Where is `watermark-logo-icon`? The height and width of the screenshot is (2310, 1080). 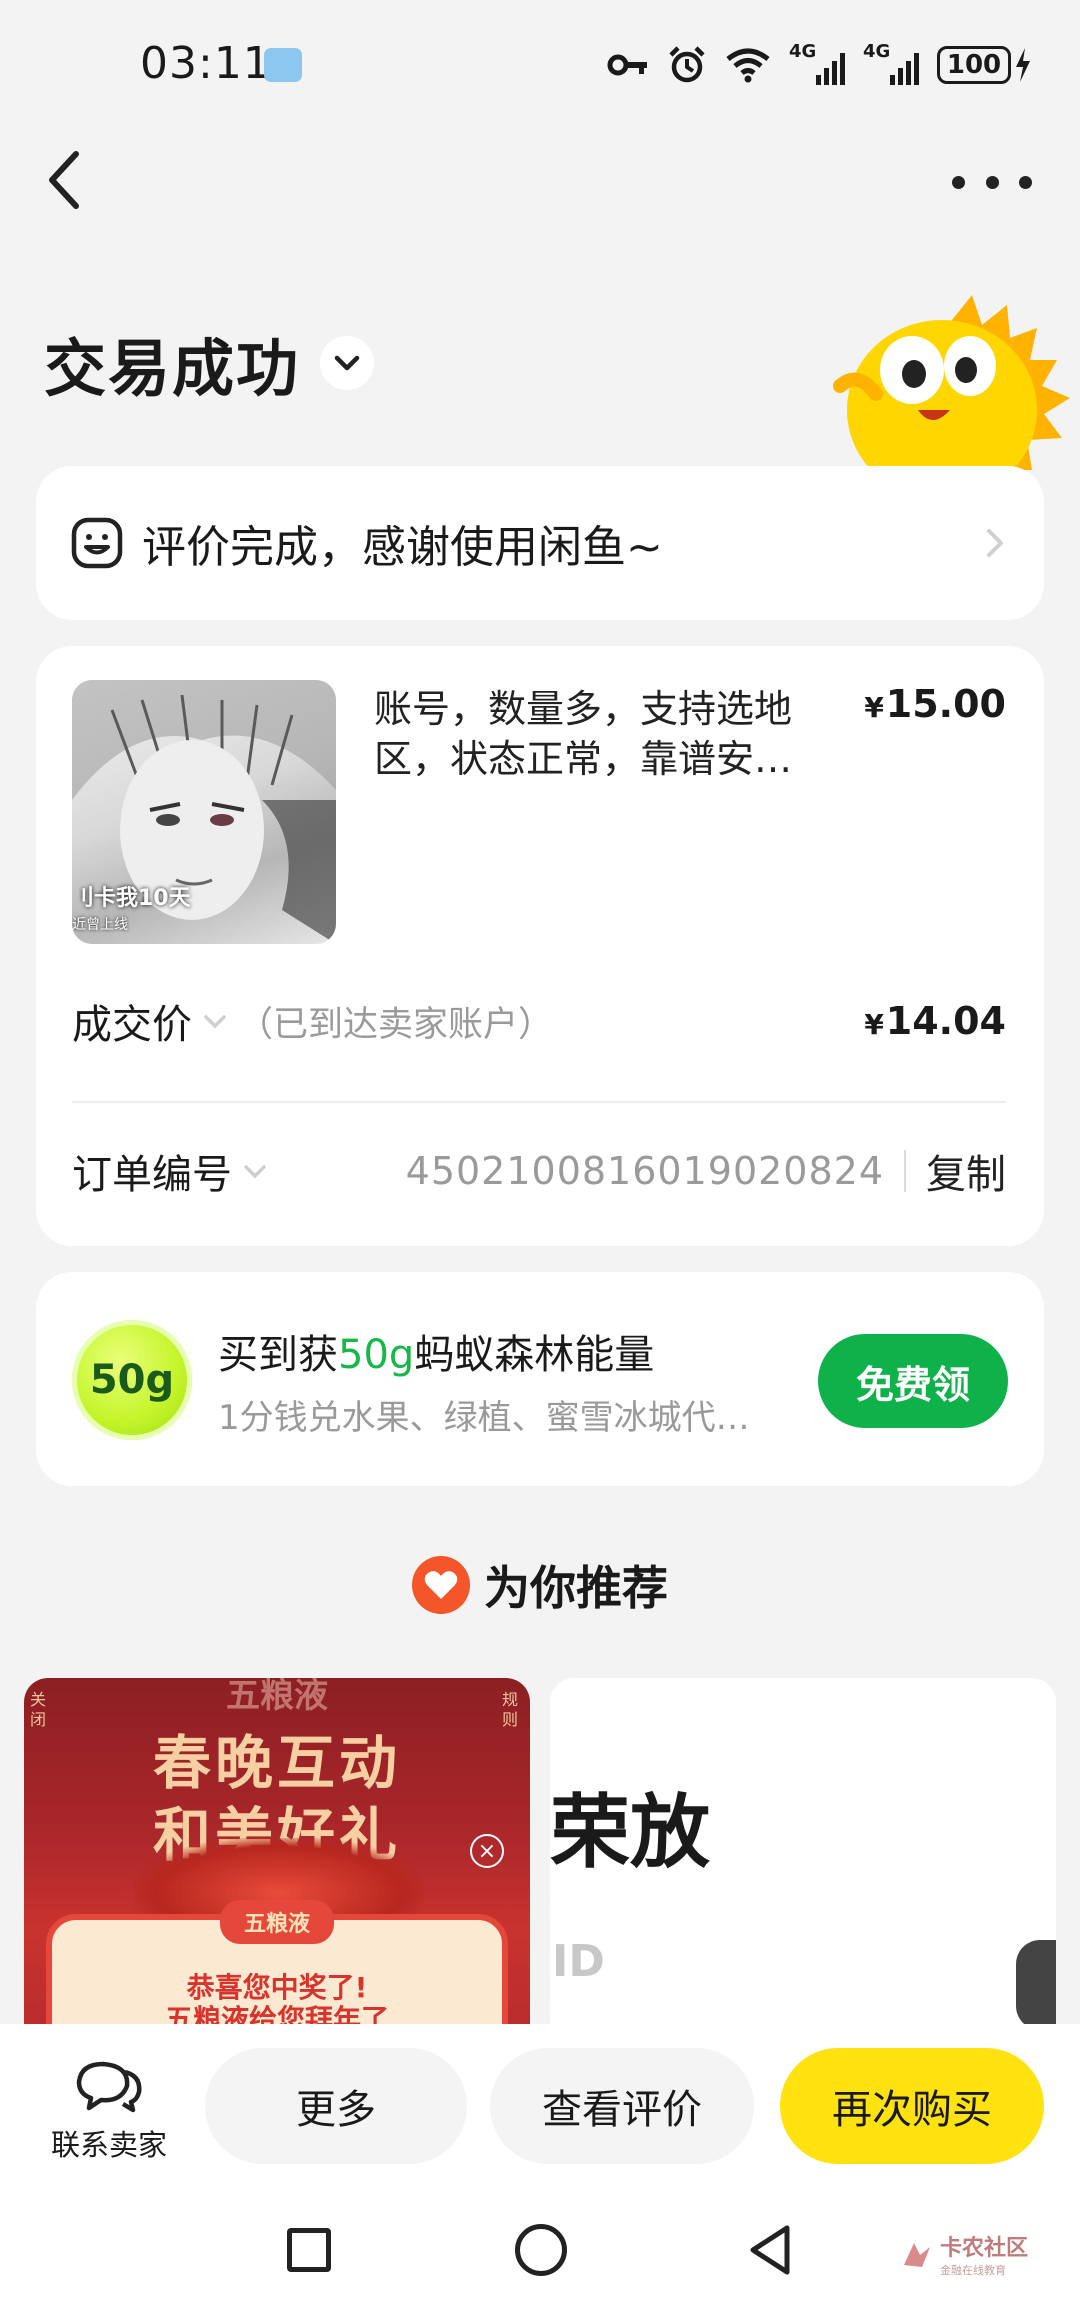 watermark-logo-icon is located at coordinates (917, 2255).